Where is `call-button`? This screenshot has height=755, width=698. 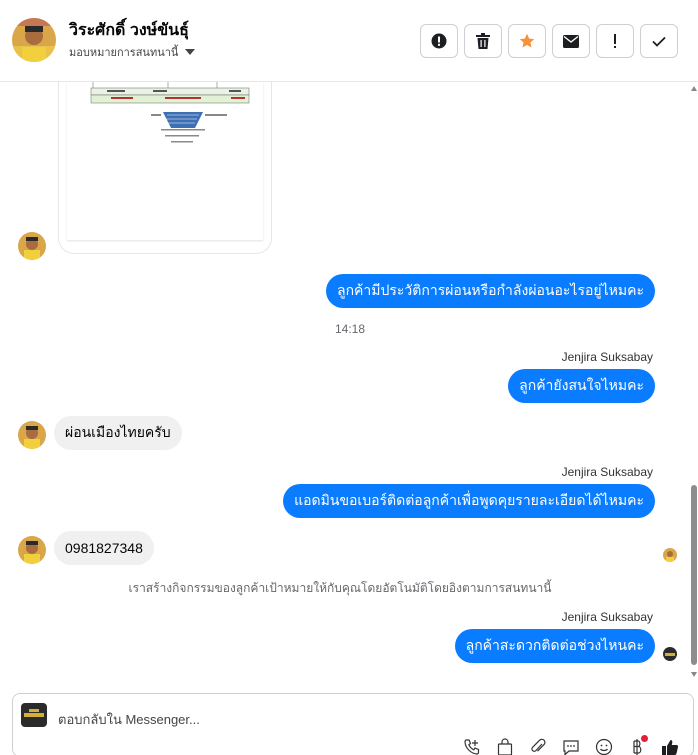
call-button is located at coordinates (472, 746).